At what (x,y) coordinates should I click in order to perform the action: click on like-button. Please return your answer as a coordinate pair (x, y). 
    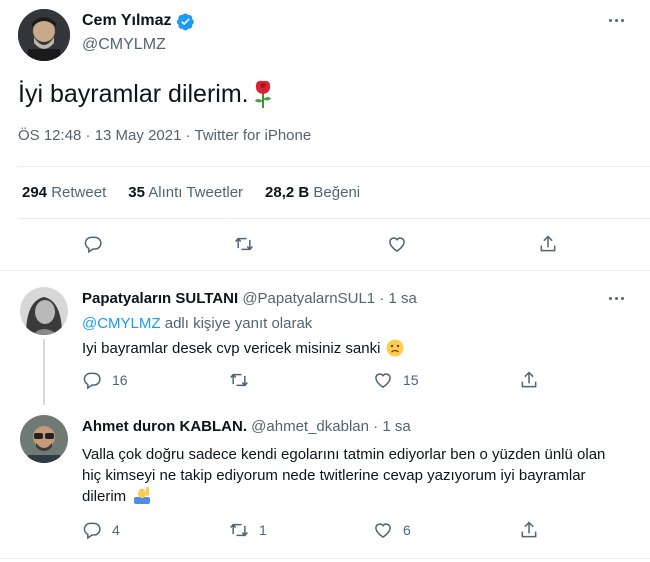
    Looking at the image, I should click on (397, 244).